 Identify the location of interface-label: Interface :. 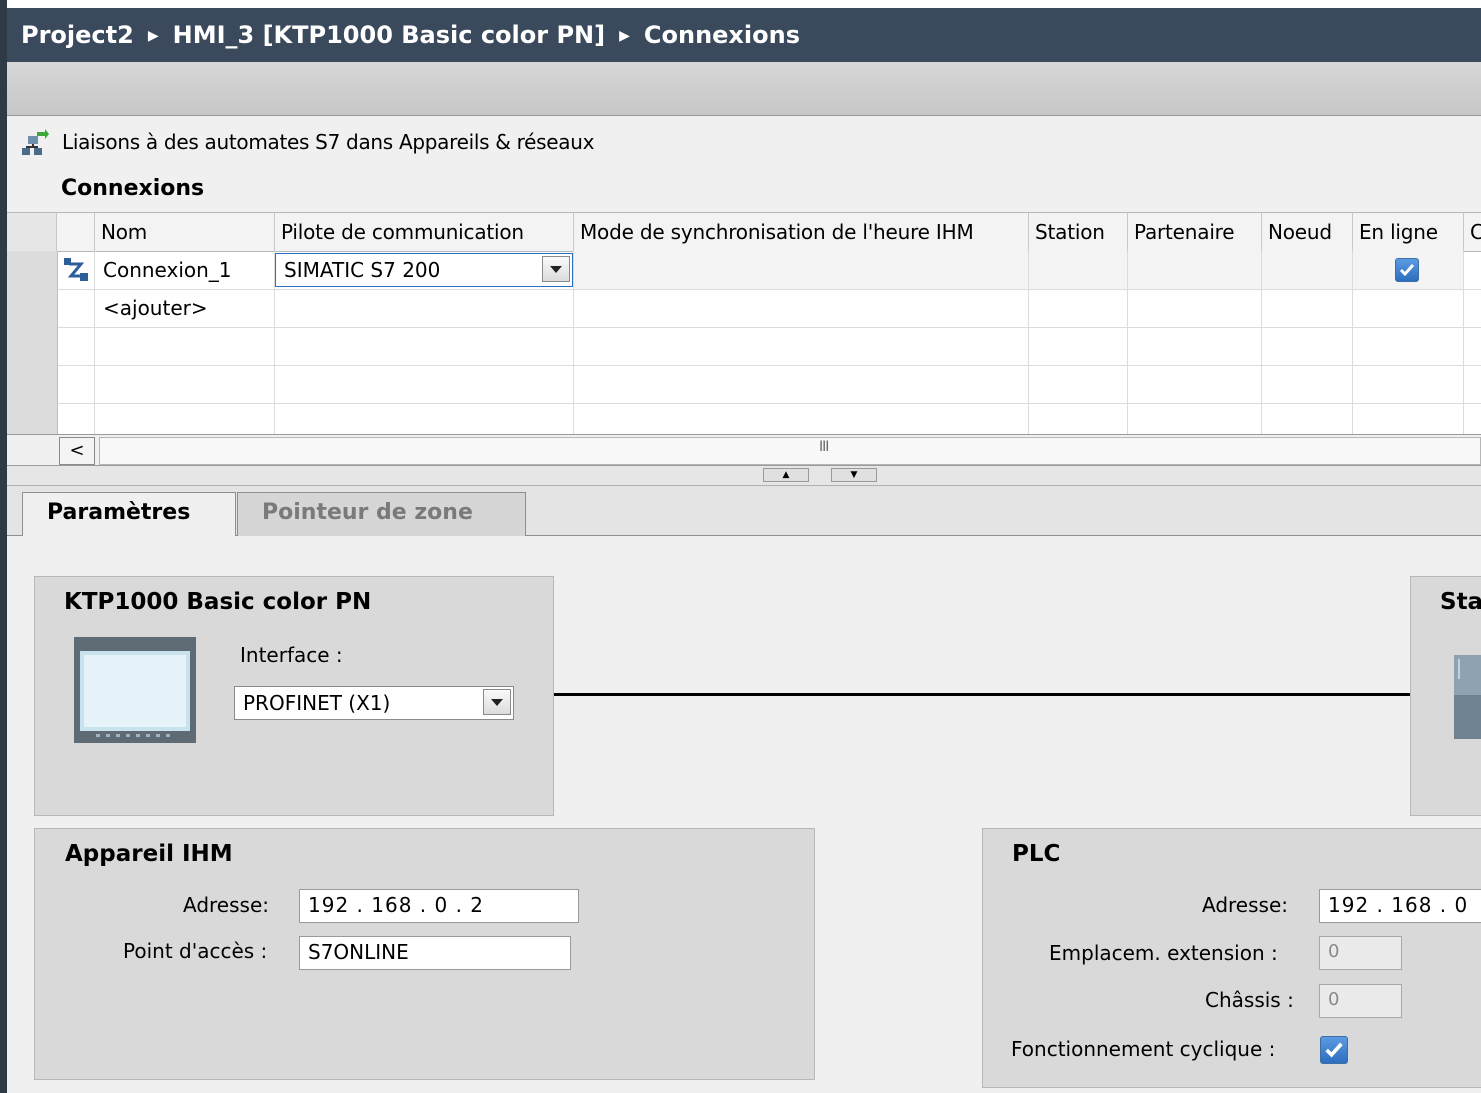
(291, 655).